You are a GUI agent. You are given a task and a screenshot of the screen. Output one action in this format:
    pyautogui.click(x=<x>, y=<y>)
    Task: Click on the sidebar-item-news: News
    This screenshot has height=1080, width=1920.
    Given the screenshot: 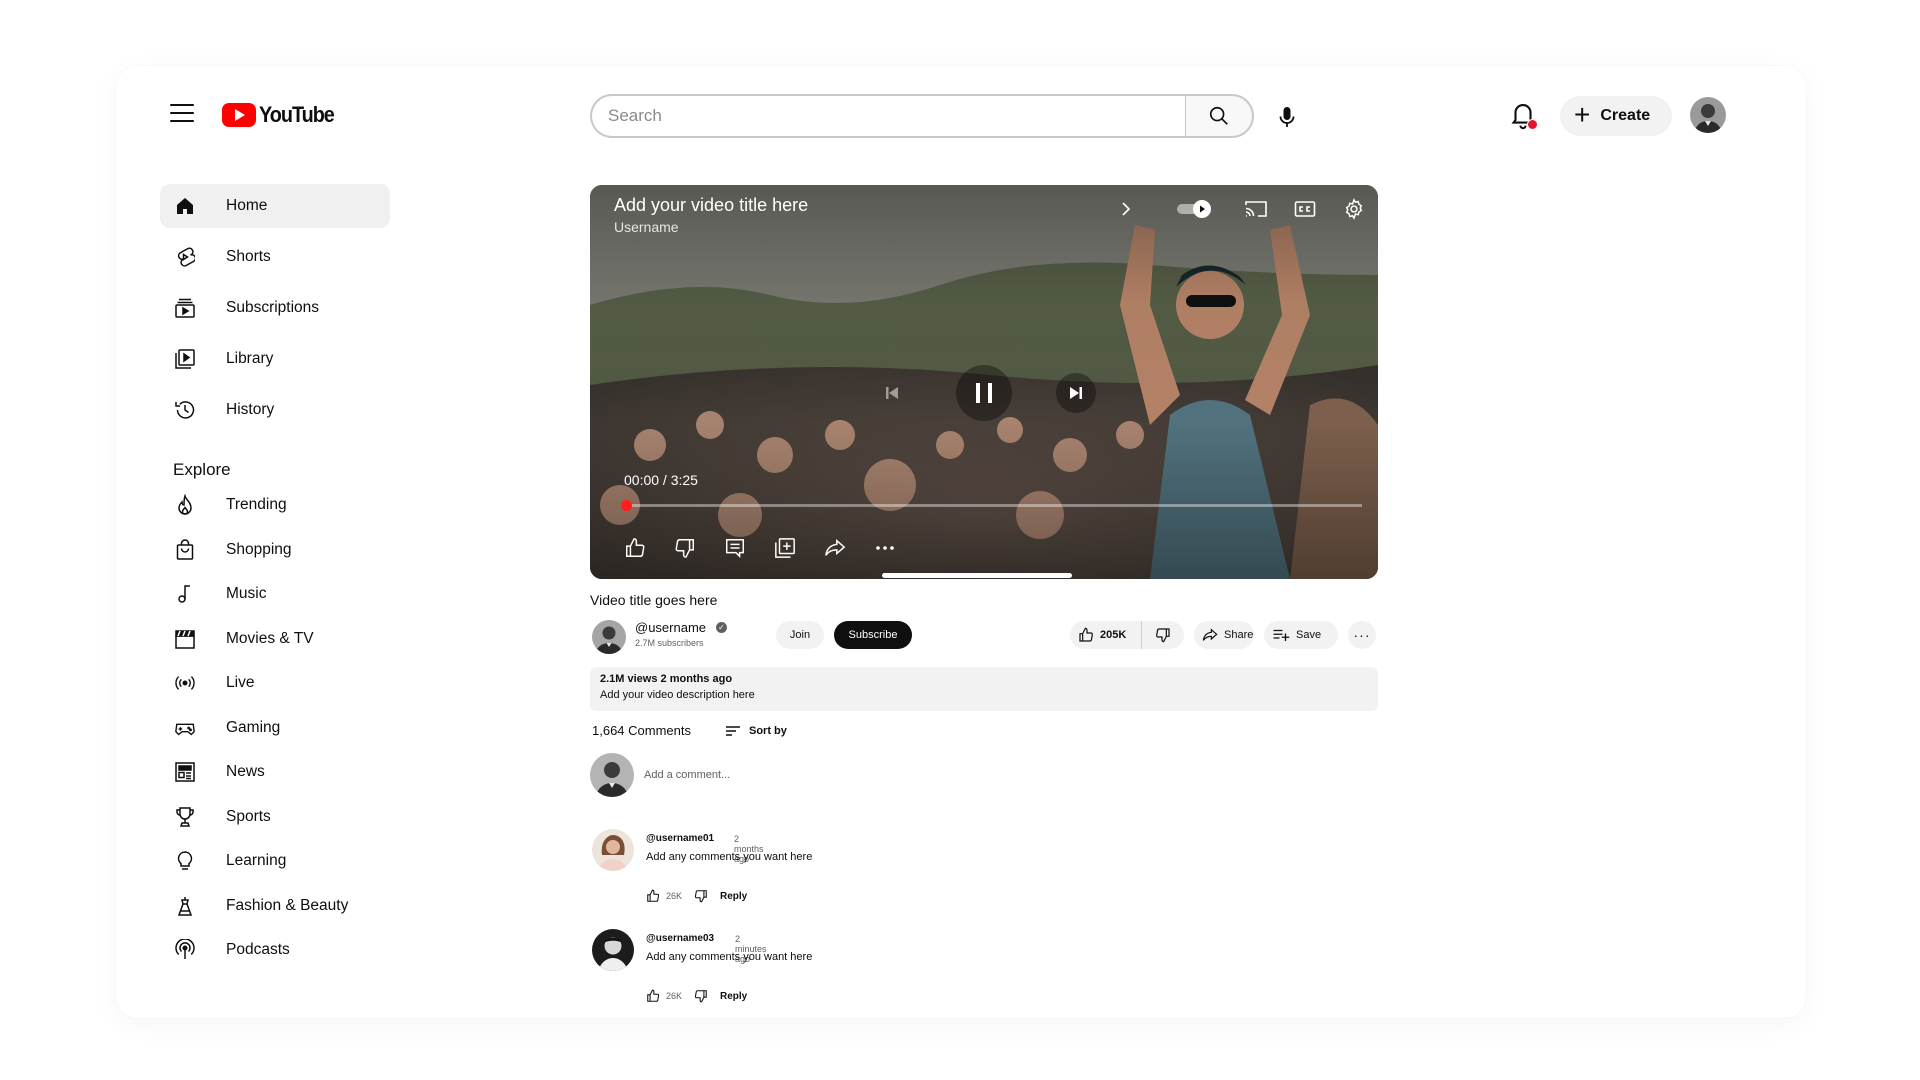 What is the action you would take?
    pyautogui.click(x=275, y=772)
    